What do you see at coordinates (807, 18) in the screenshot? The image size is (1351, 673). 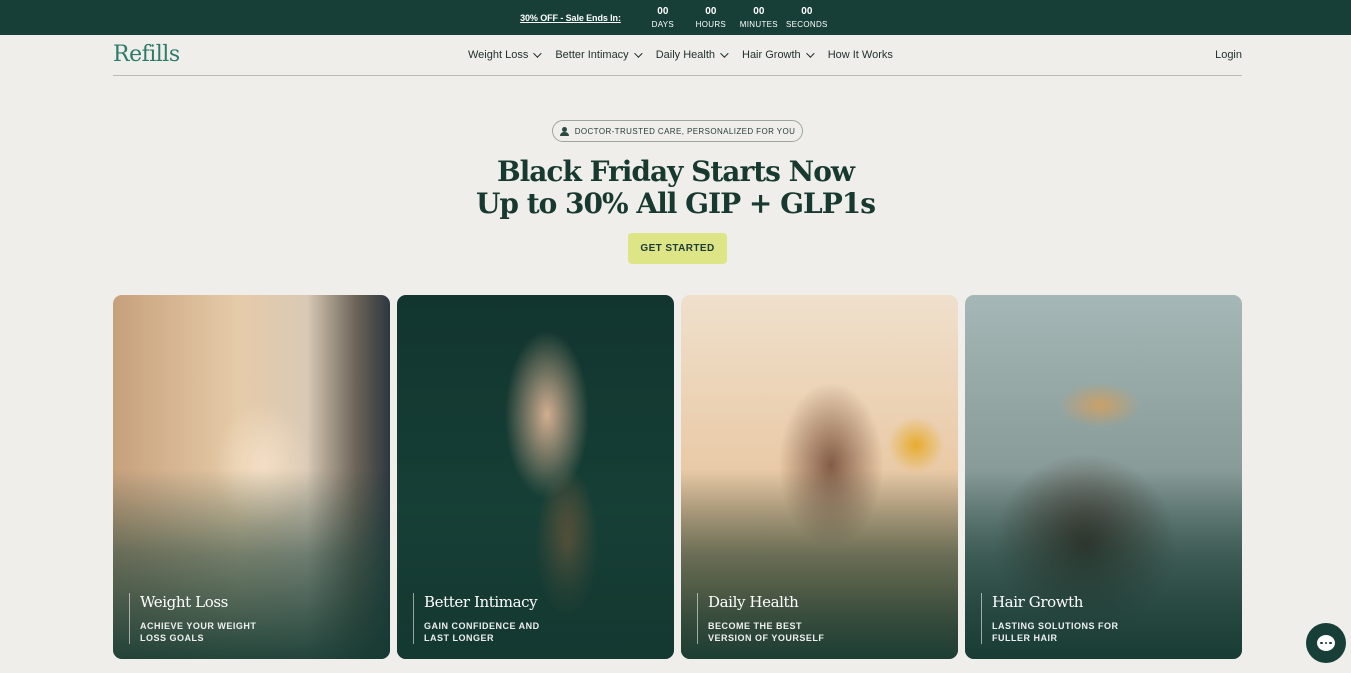 I see `countdown-seconds: 00 SECONDS` at bounding box center [807, 18].